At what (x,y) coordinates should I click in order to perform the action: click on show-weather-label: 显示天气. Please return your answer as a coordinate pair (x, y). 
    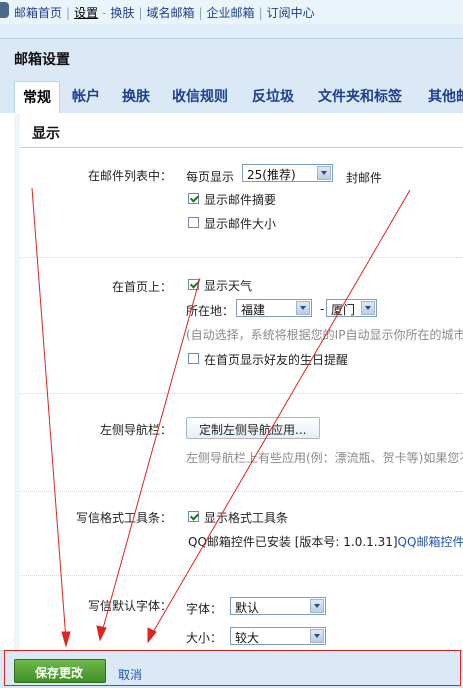
    Looking at the image, I should click on (228, 286).